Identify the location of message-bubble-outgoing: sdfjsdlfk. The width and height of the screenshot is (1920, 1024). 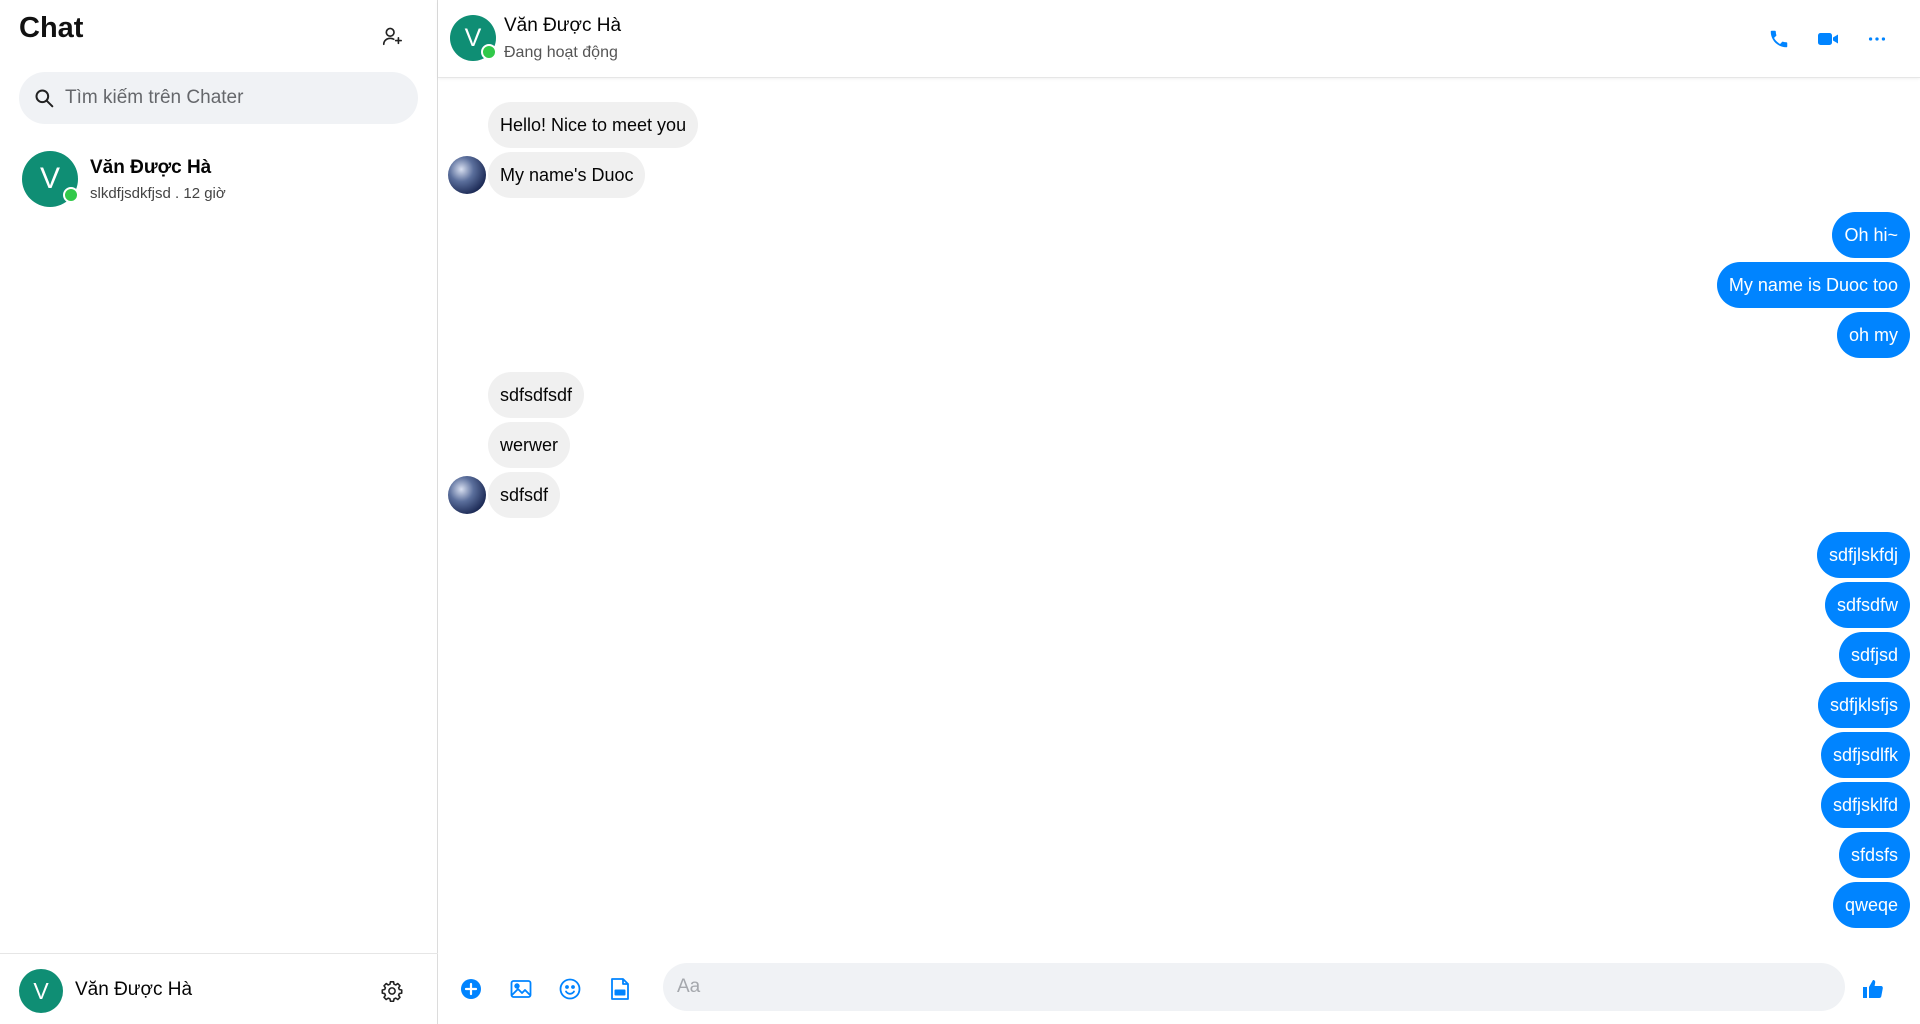
(1865, 755).